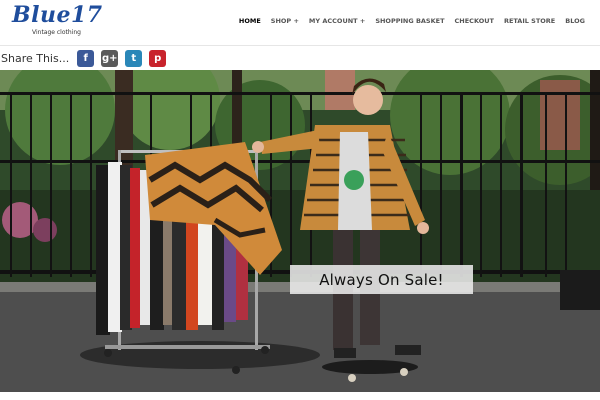 The width and height of the screenshot is (600, 400). What do you see at coordinates (529, 21) in the screenshot?
I see `nav-item-retail-store: RETAIL STORE` at bounding box center [529, 21].